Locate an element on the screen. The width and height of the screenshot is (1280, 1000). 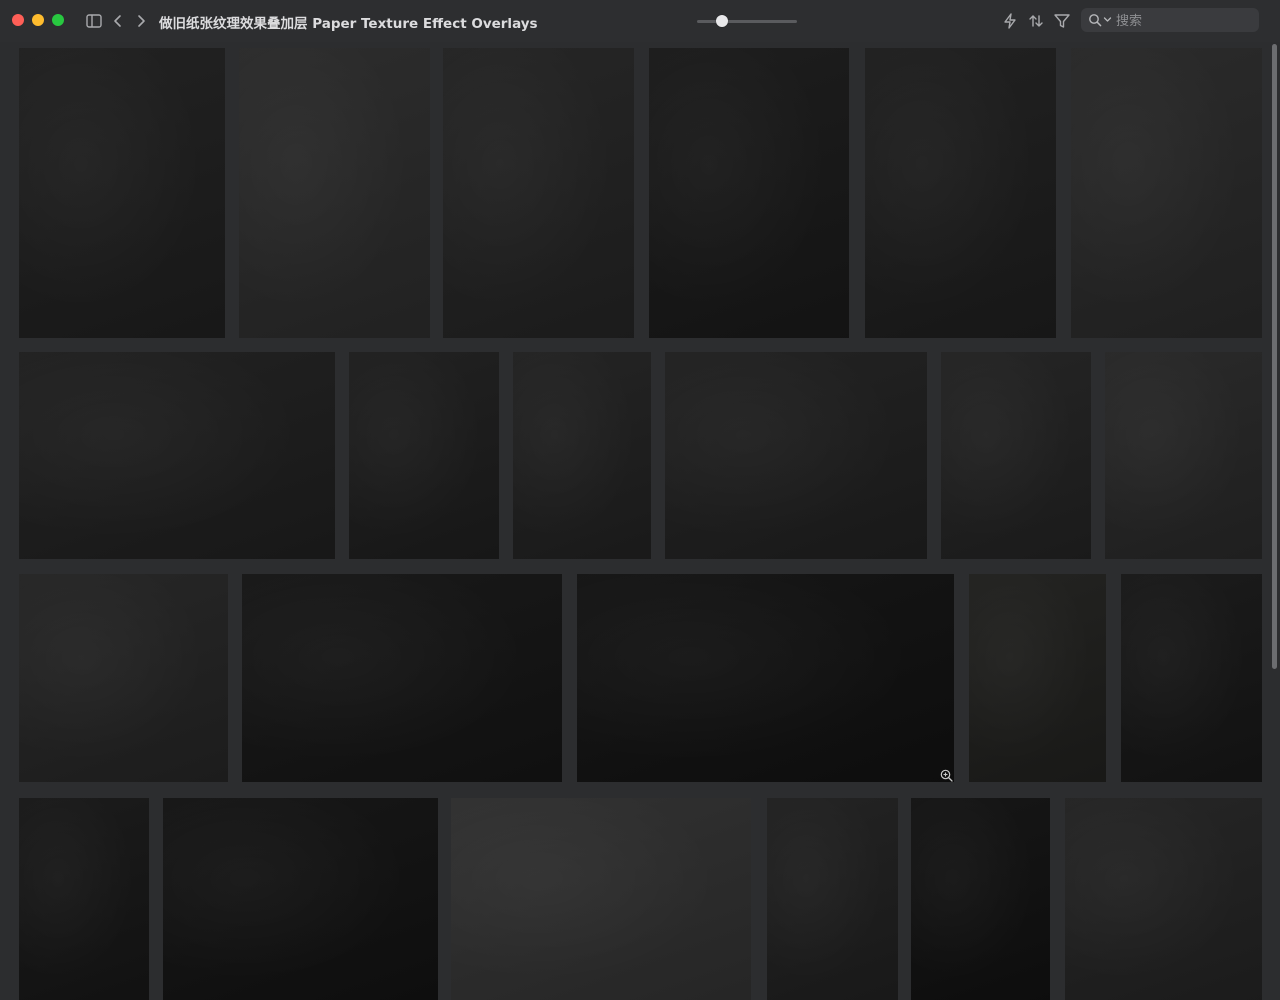
filter-icon is located at coordinates (1062, 21).